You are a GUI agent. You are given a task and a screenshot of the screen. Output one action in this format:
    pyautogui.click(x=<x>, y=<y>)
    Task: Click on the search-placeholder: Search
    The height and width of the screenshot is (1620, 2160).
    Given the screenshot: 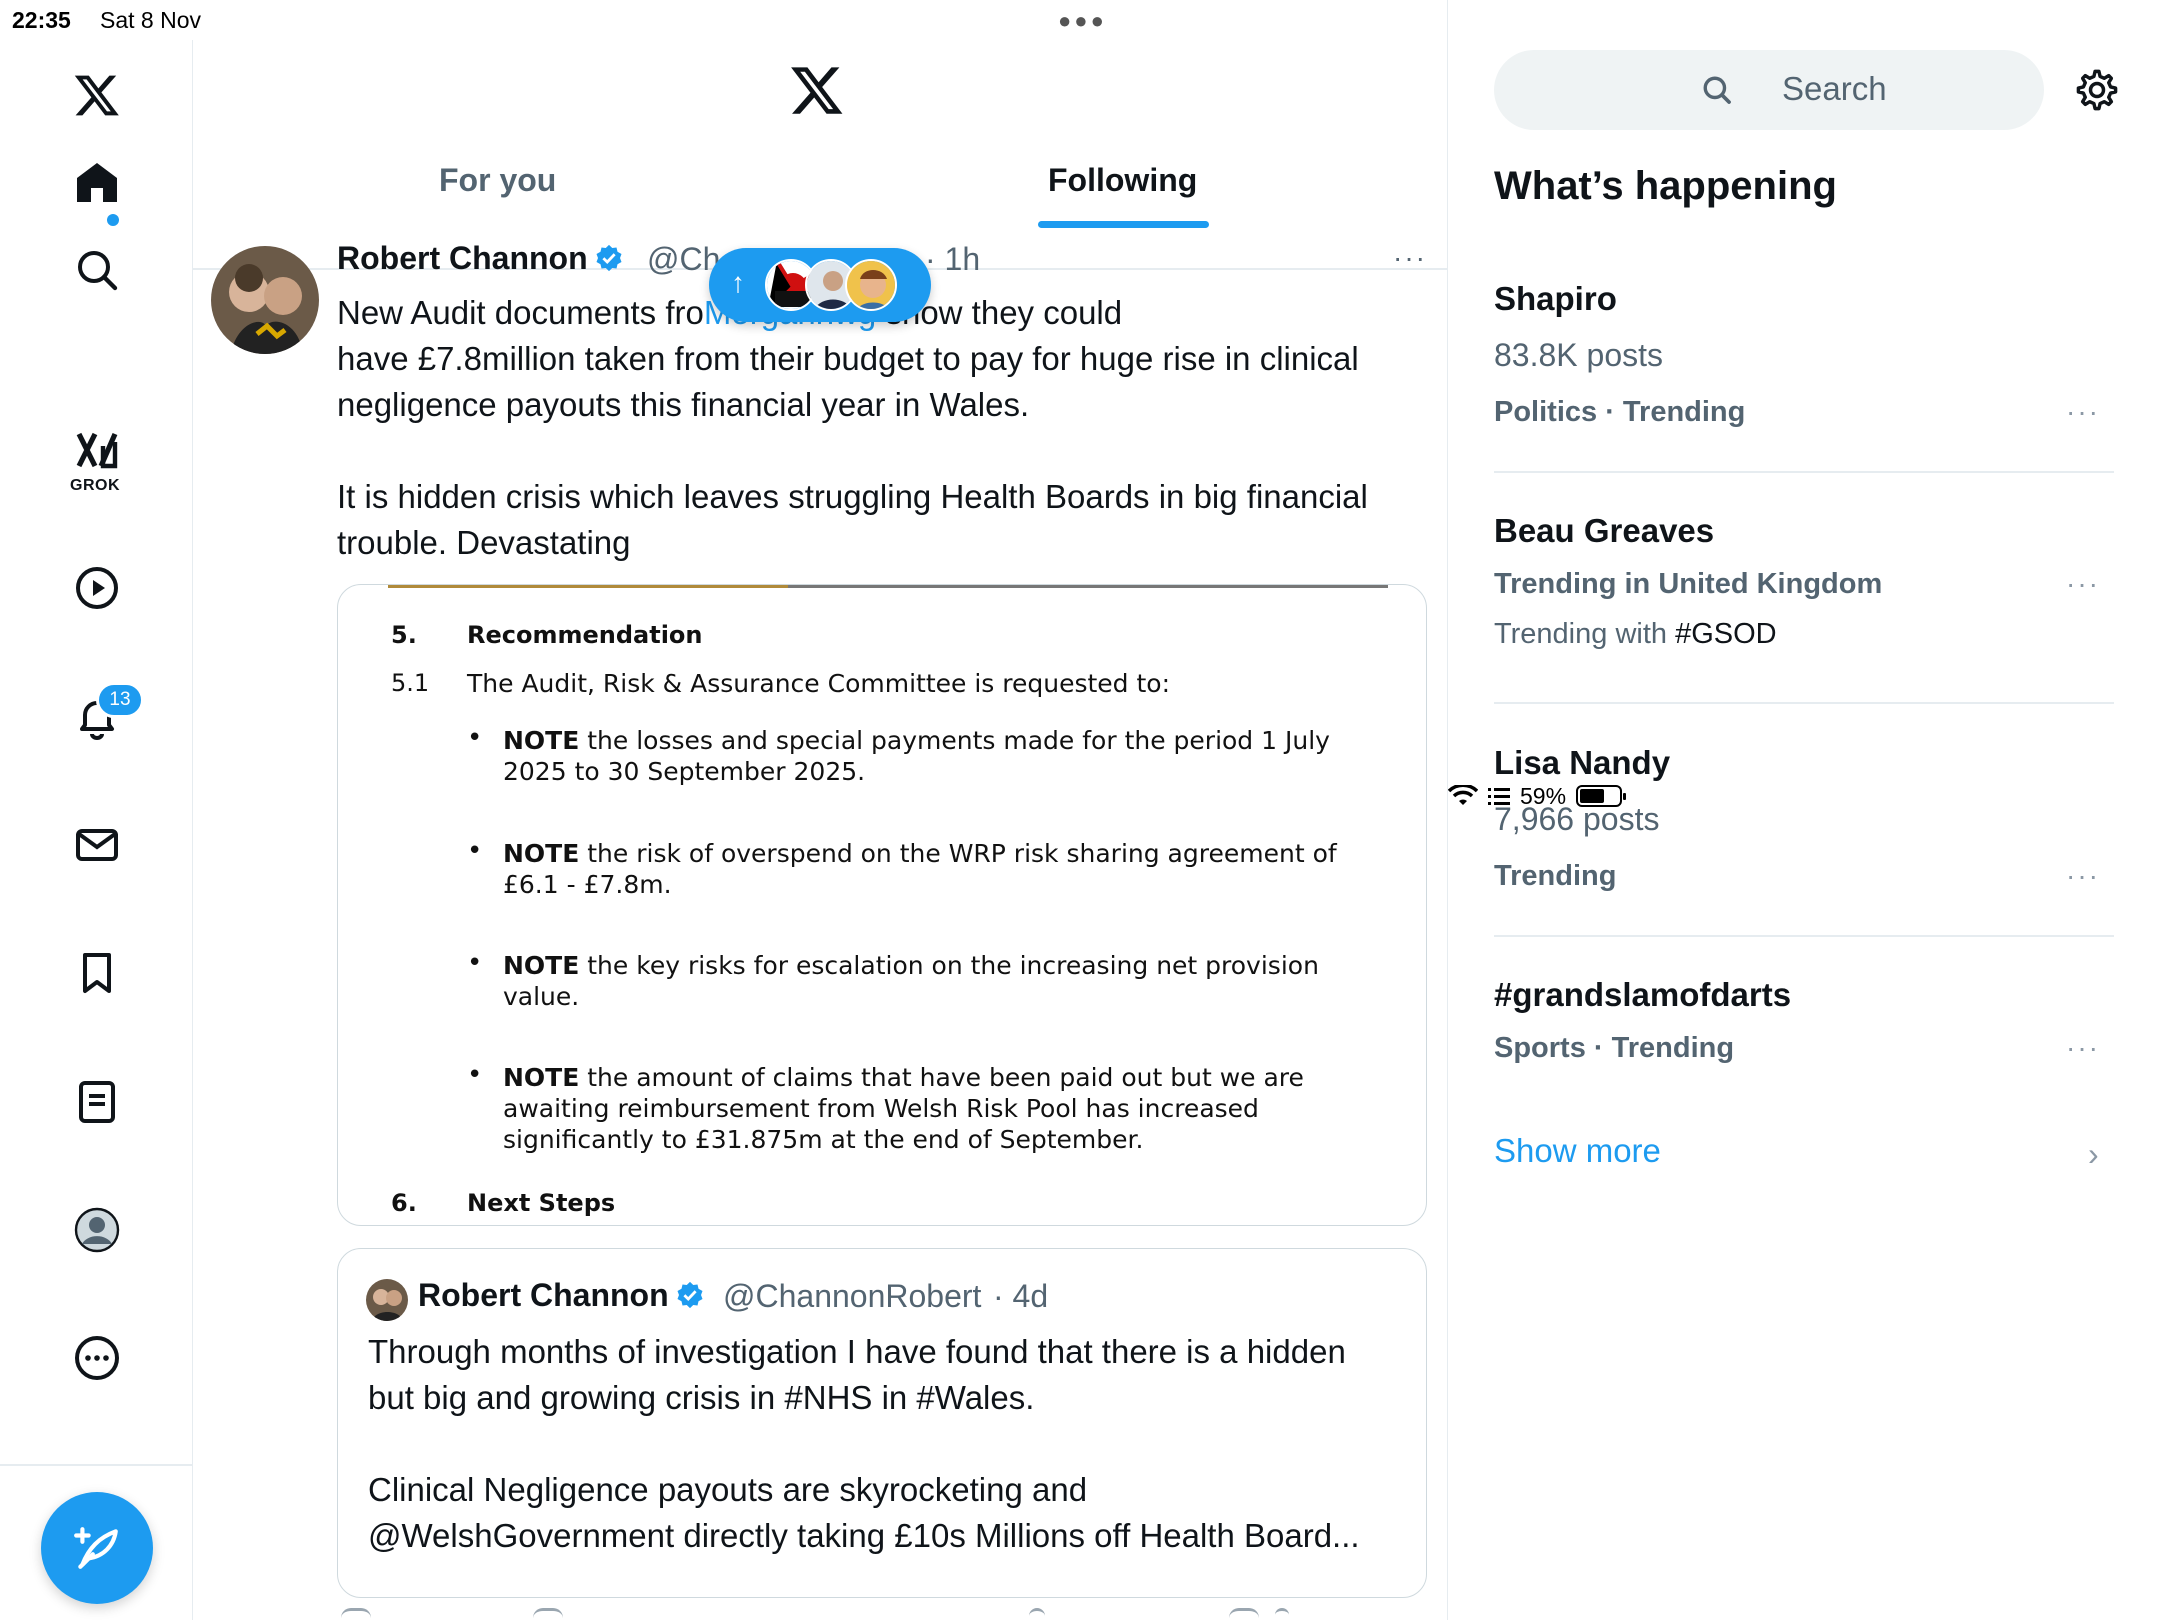 What is the action you would take?
    pyautogui.click(x=1834, y=88)
    